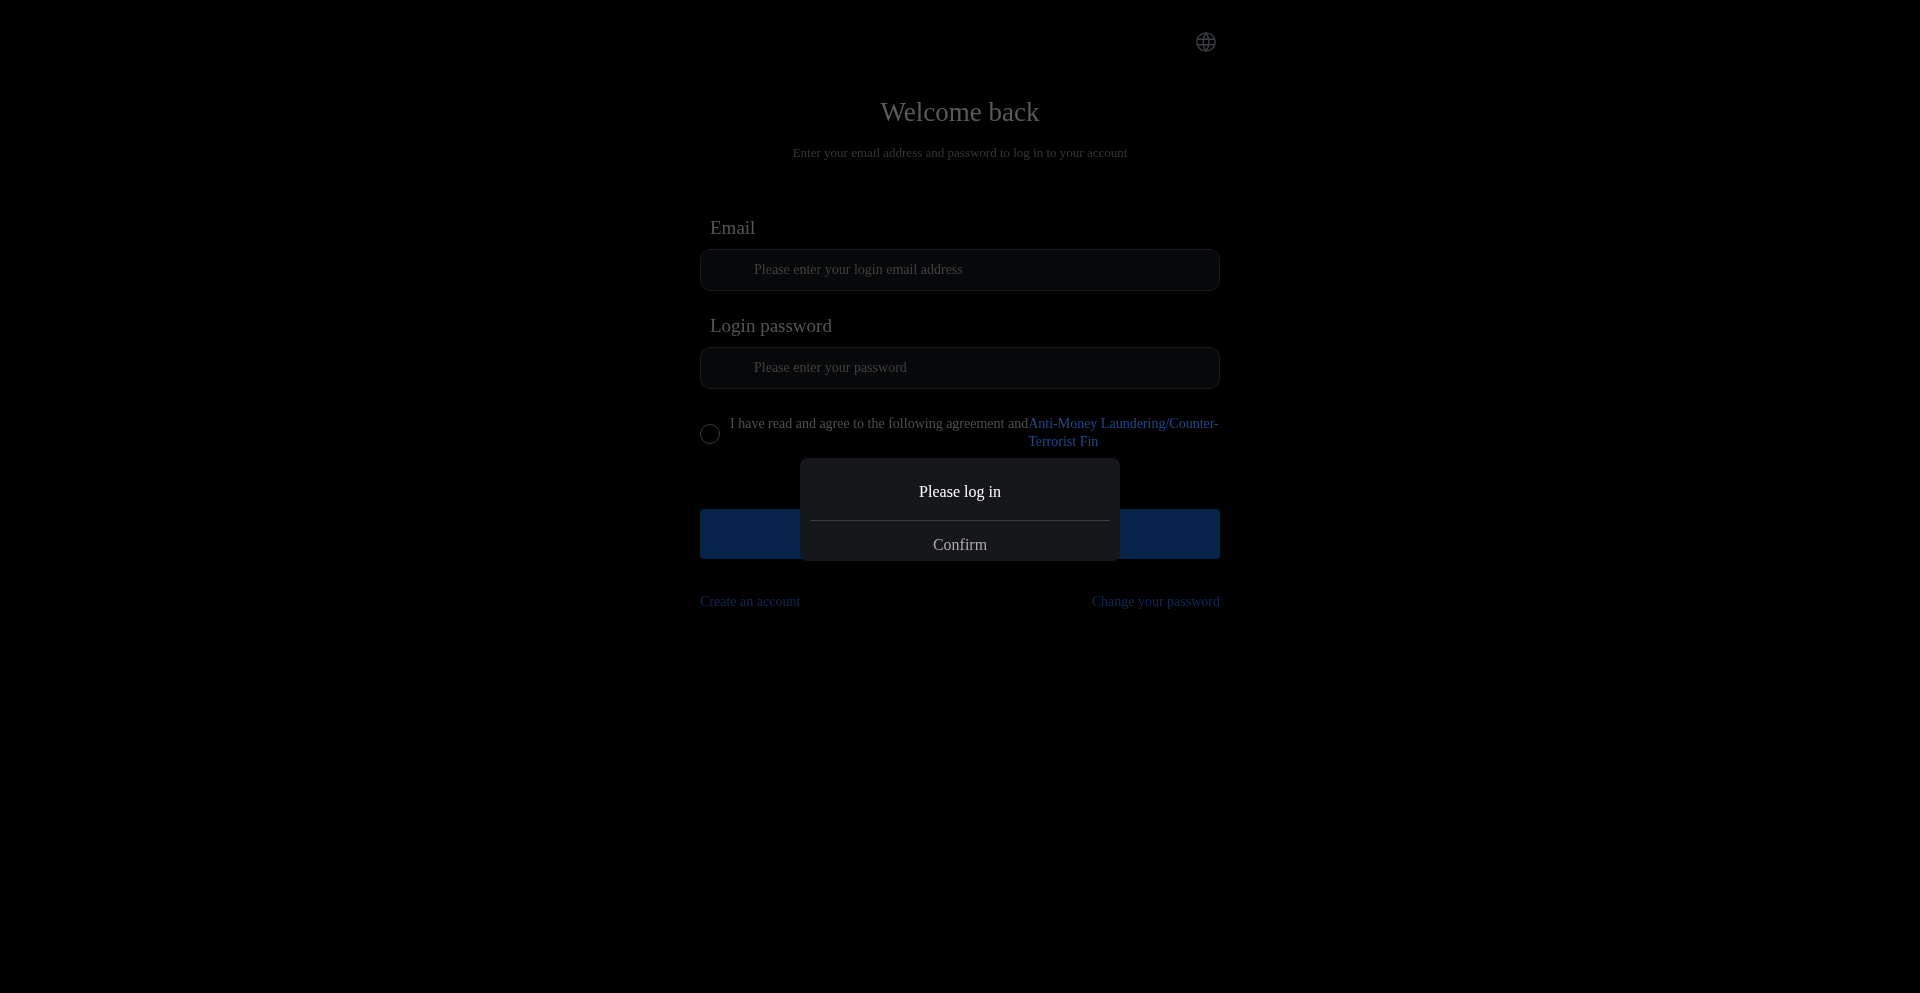 This screenshot has height=993, width=1920. Describe the element at coordinates (1155, 601) in the screenshot. I see `account-link: Change your password` at that location.